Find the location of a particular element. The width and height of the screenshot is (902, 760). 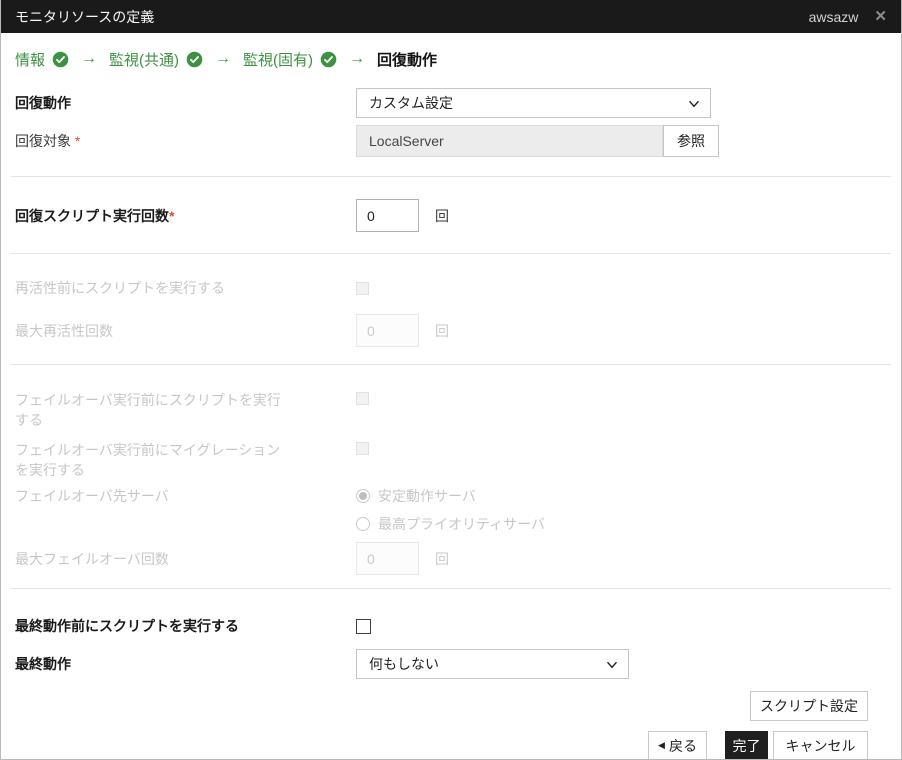

recovery-target-field: LocalServer is located at coordinates (509, 141).